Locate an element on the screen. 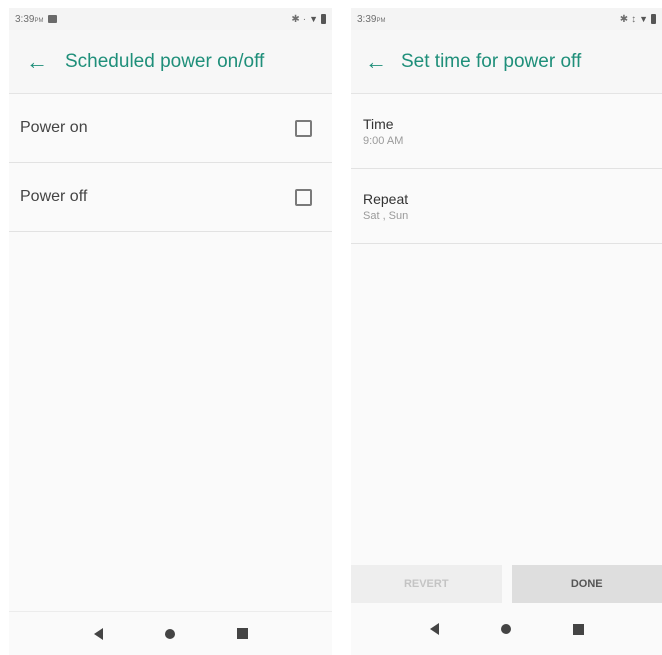  app-bar: ← Set time for power off is located at coordinates (506, 62).